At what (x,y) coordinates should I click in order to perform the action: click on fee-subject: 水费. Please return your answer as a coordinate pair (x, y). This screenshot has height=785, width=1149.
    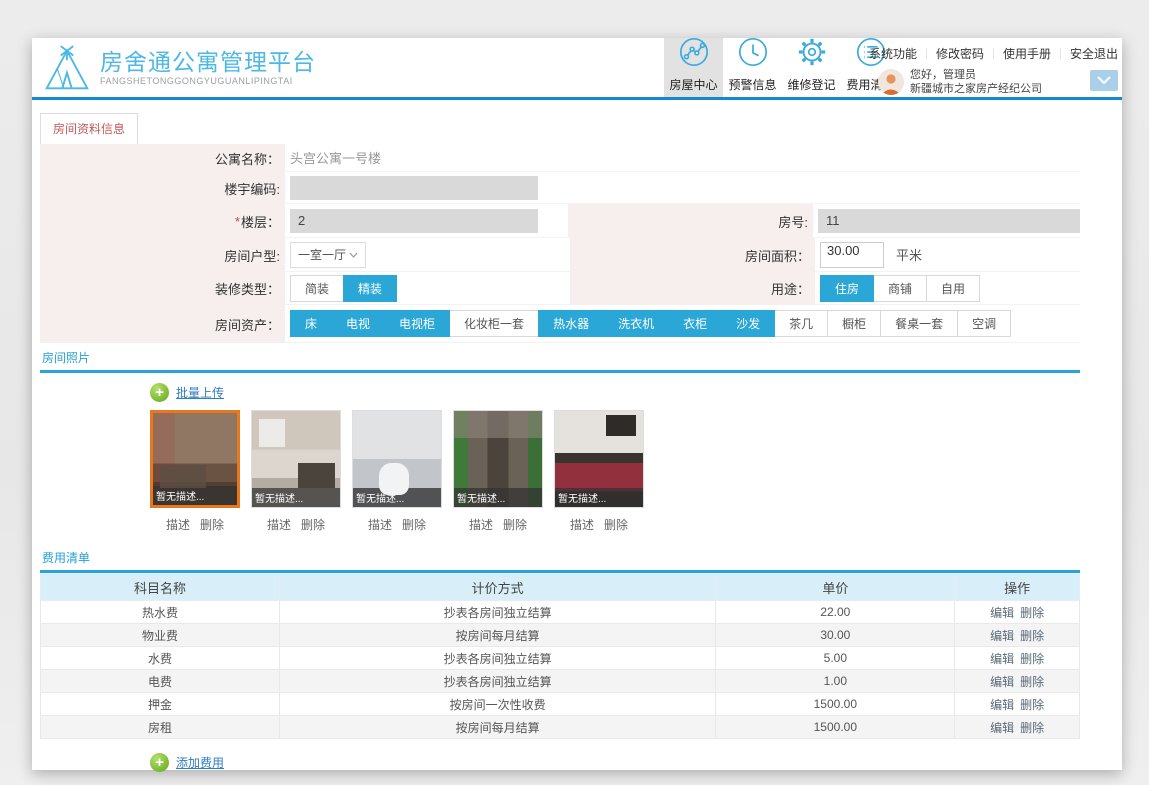
    Looking at the image, I should click on (160, 658).